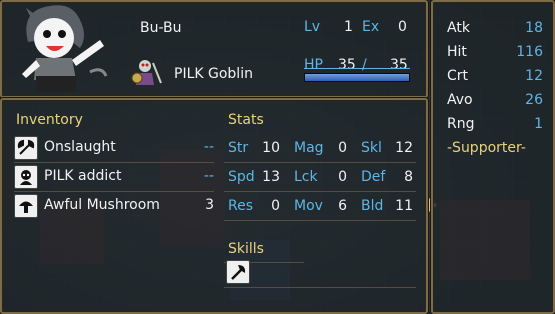 This screenshot has width=555, height=314. Describe the element at coordinates (213, 74) in the screenshot. I see `unit-class: PILK Goblin` at that location.